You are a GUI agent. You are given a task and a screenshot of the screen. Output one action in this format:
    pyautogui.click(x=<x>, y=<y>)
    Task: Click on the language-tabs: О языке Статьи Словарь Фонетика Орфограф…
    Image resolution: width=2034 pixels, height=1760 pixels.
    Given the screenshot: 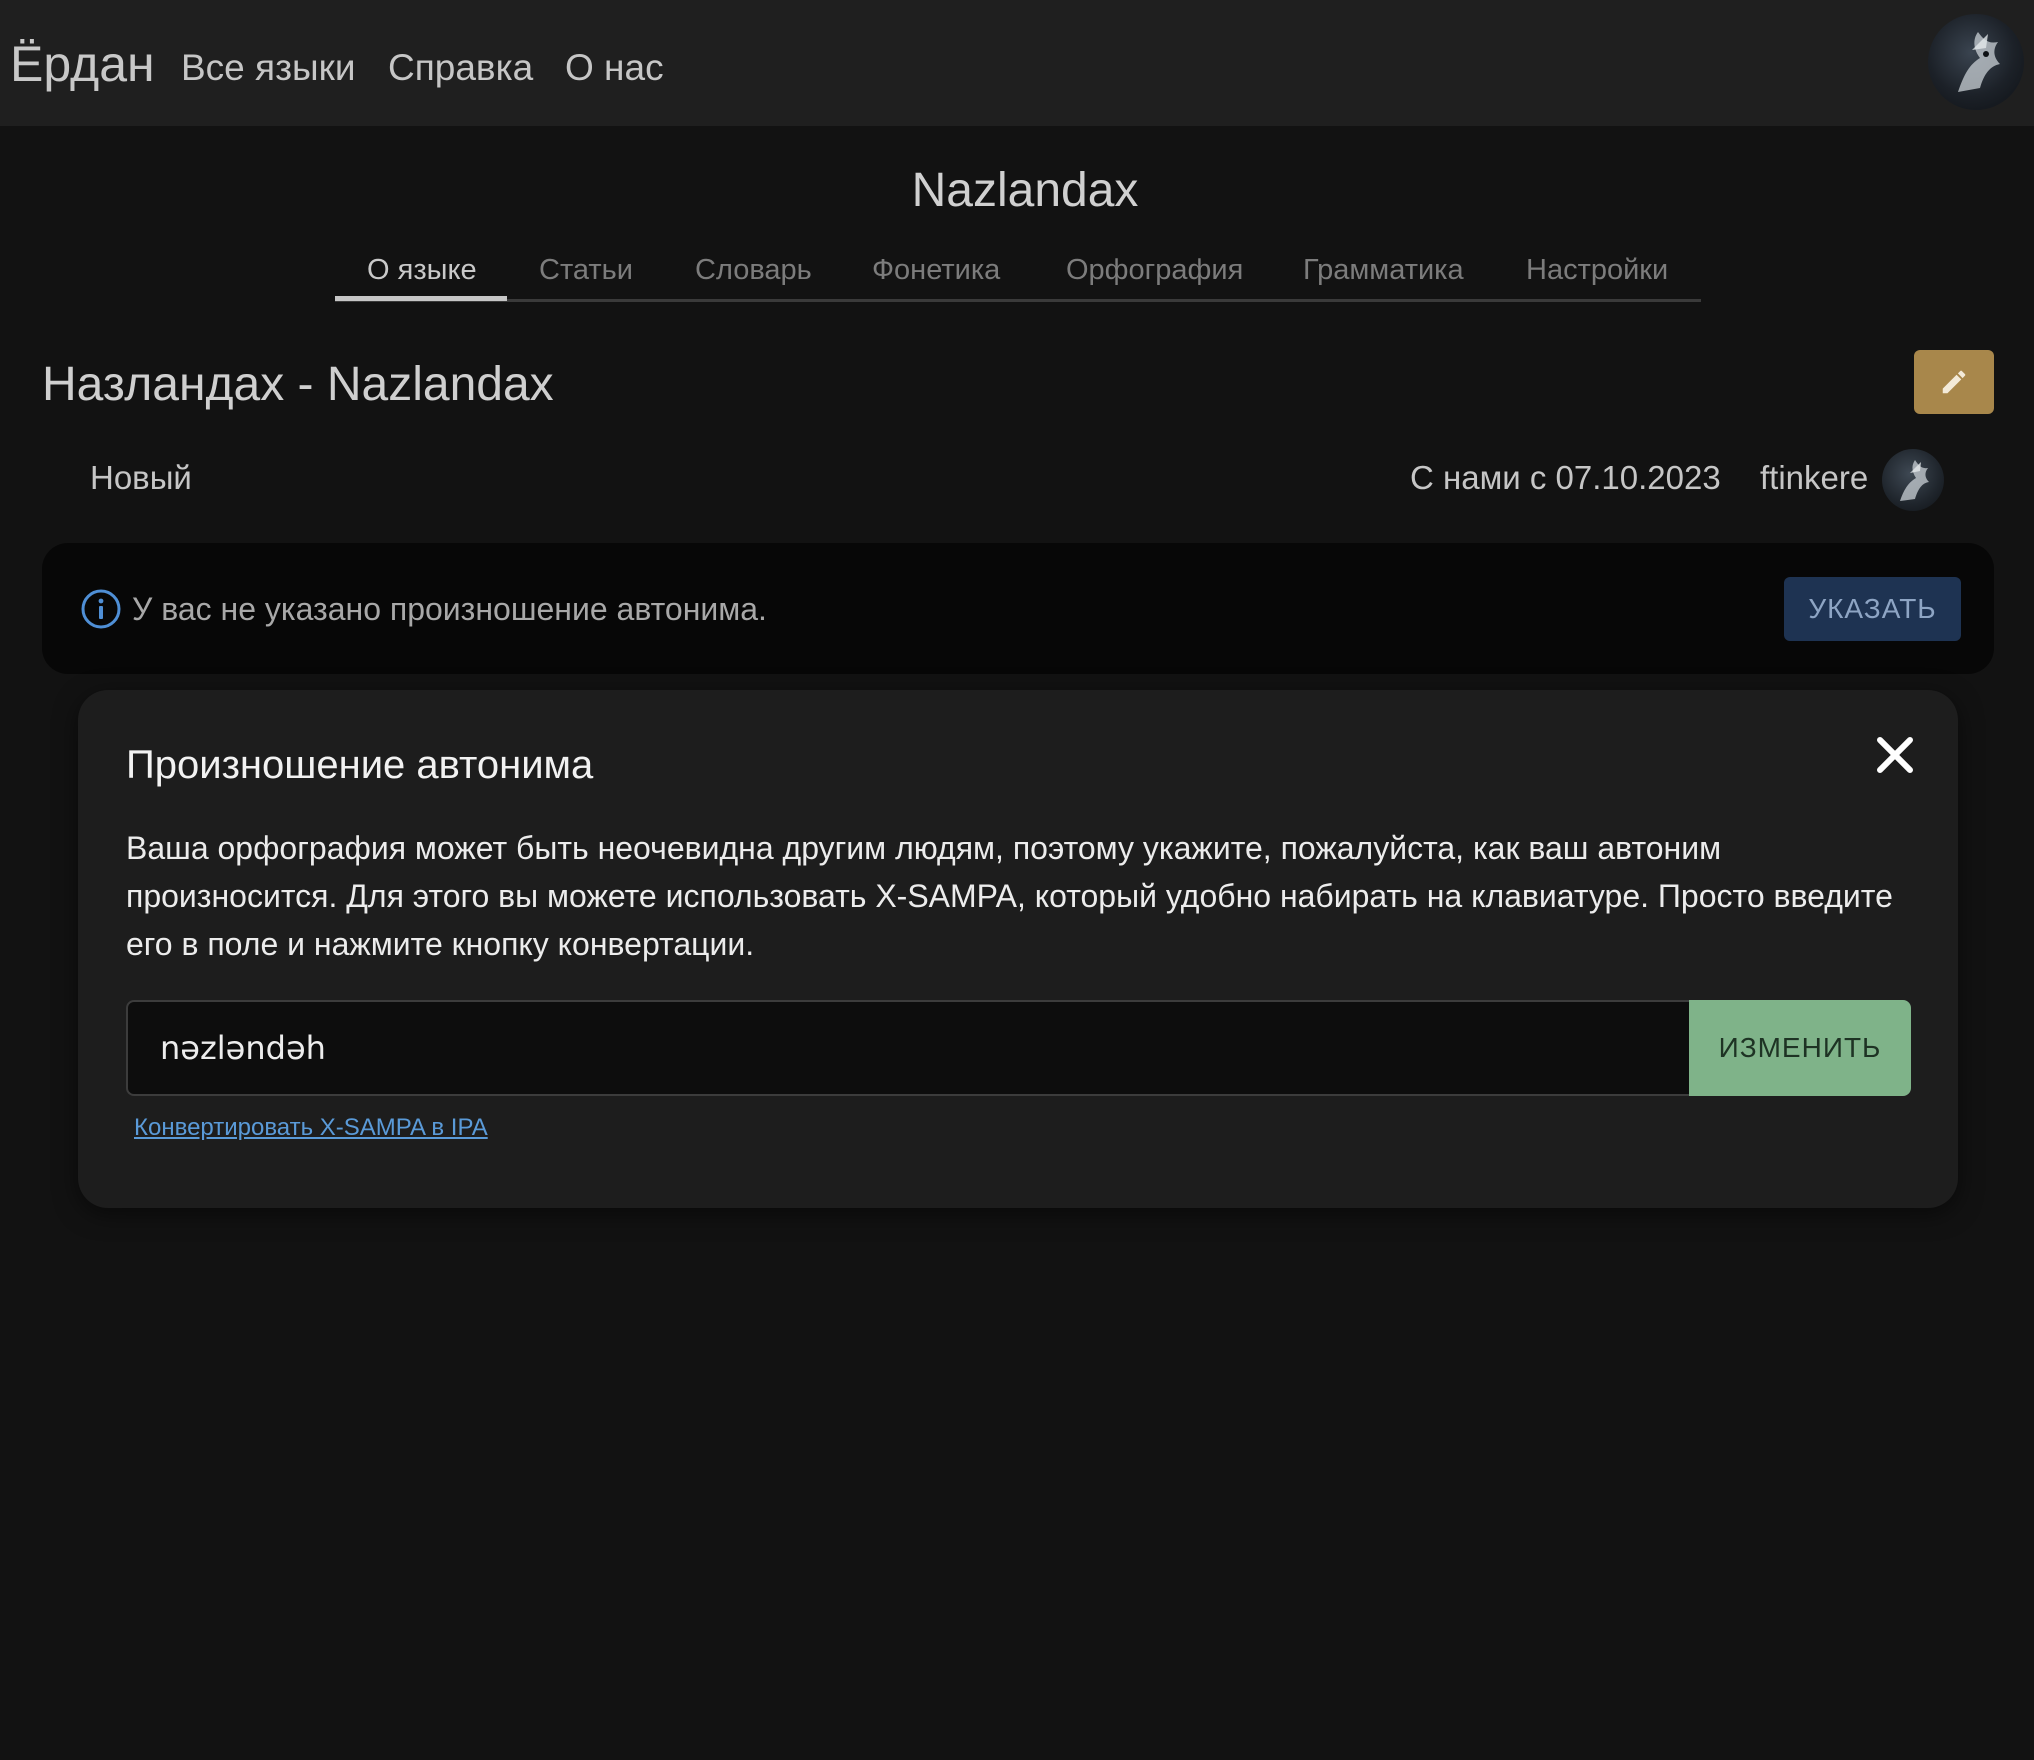 What is the action you would take?
    pyautogui.click(x=1018, y=274)
    